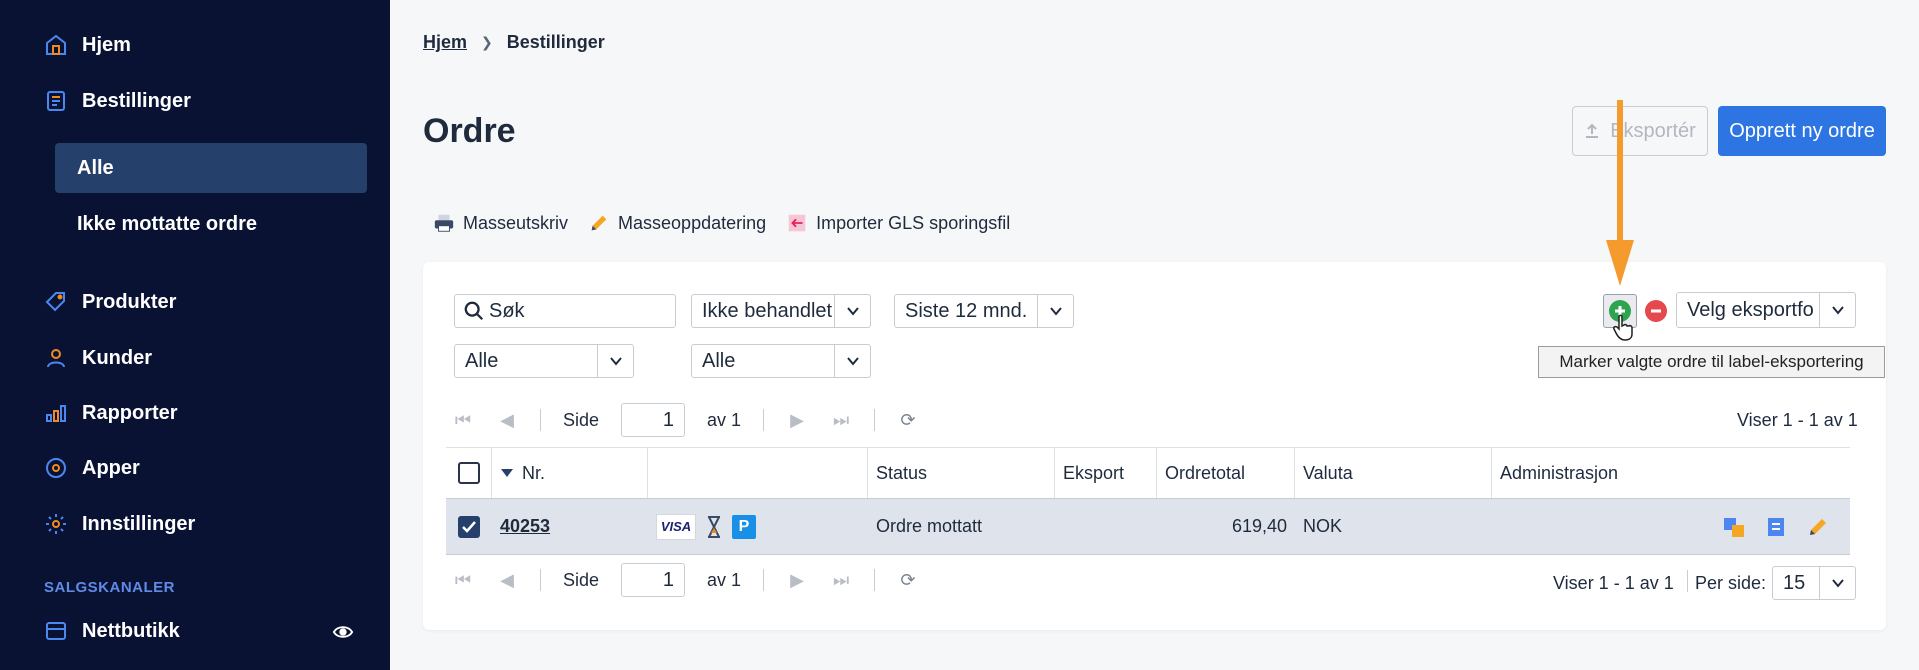 Image resolution: width=1919 pixels, height=670 pixels. What do you see at coordinates (692, 222) in the screenshot?
I see `mass-update-label: Masseoppdatering` at bounding box center [692, 222].